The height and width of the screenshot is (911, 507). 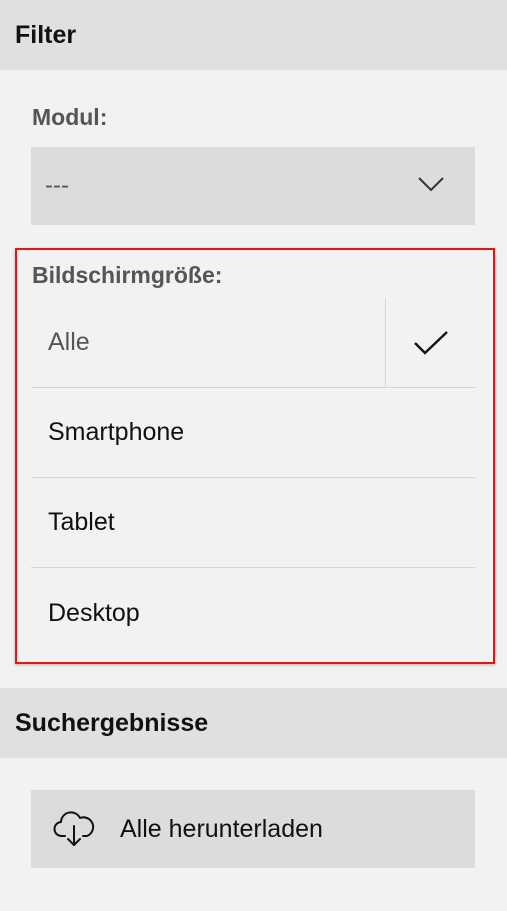 What do you see at coordinates (221, 829) in the screenshot?
I see `download-all-label: Alle herunterladen` at bounding box center [221, 829].